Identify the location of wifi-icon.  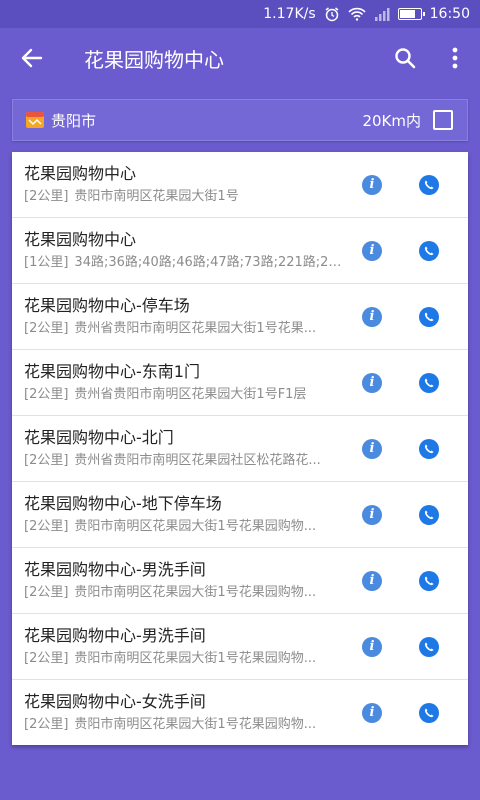
(357, 14).